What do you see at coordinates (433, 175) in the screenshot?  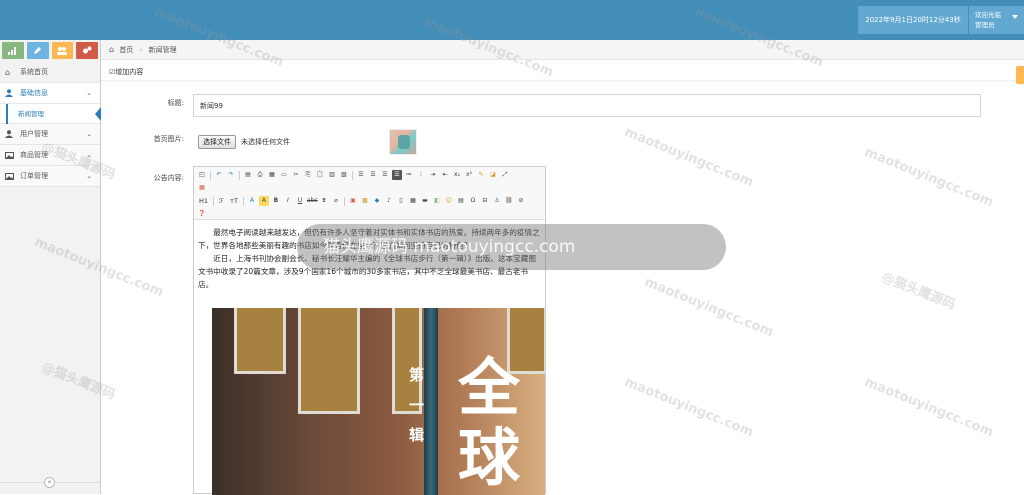 I see `indent-icon: ⇥` at bounding box center [433, 175].